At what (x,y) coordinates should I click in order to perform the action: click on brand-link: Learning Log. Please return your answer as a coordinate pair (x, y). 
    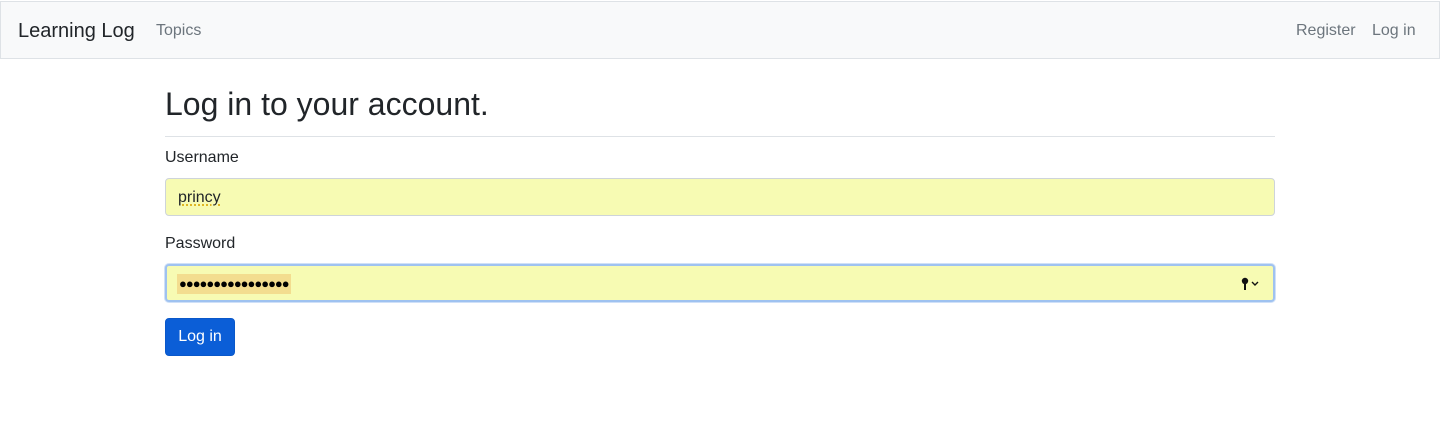
    Looking at the image, I should click on (76, 31).